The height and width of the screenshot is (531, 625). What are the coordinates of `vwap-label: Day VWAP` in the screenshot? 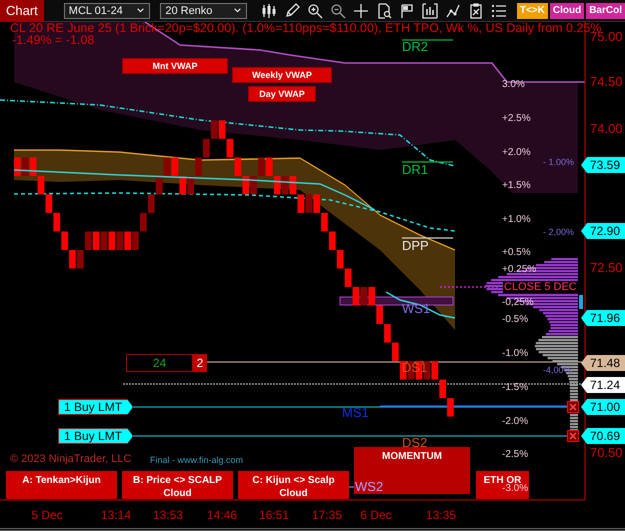 It's located at (282, 94).